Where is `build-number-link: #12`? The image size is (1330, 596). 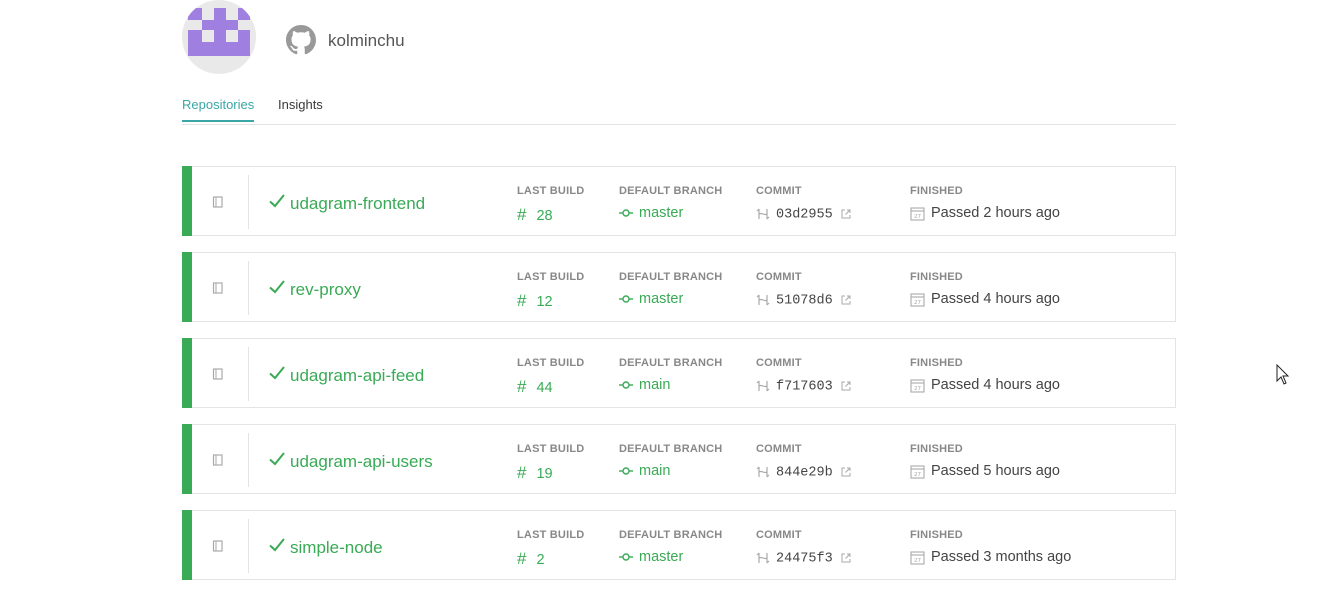 build-number-link: #12 is located at coordinates (535, 301).